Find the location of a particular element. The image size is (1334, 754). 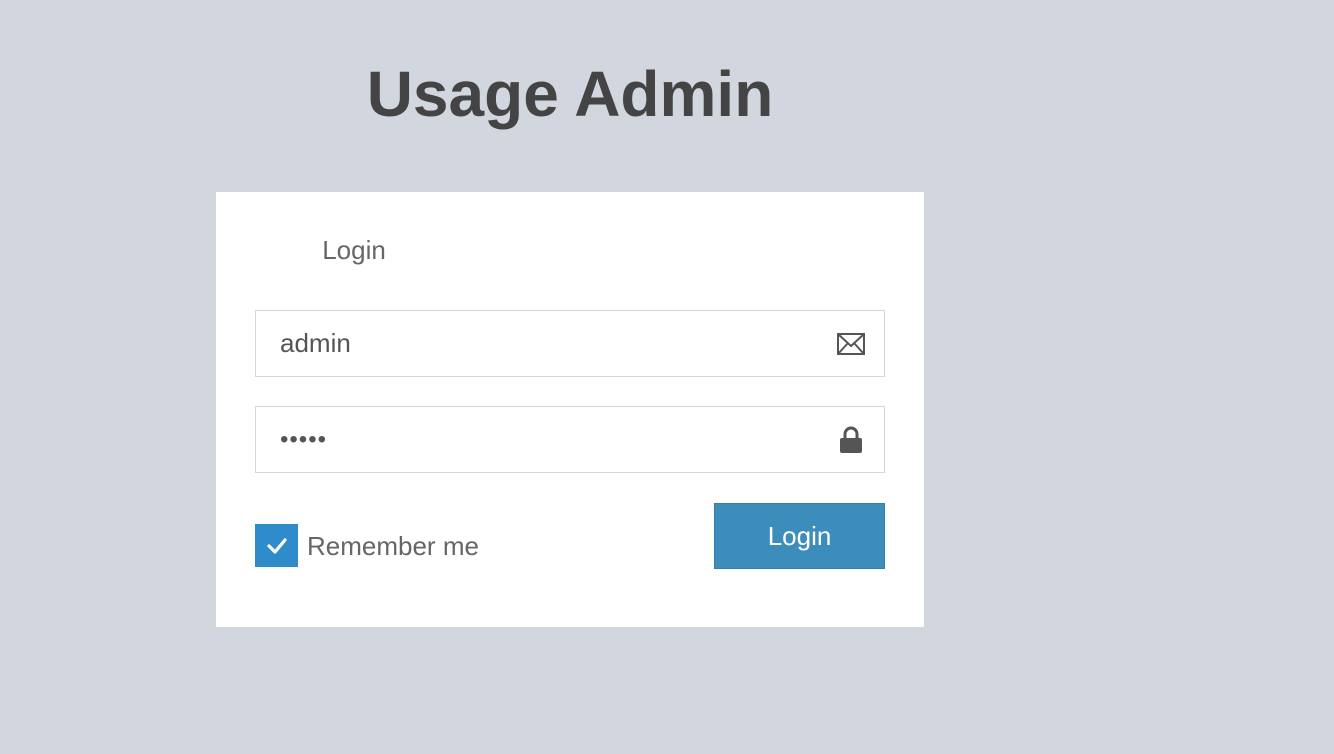

envelope-icon is located at coordinates (851, 344).